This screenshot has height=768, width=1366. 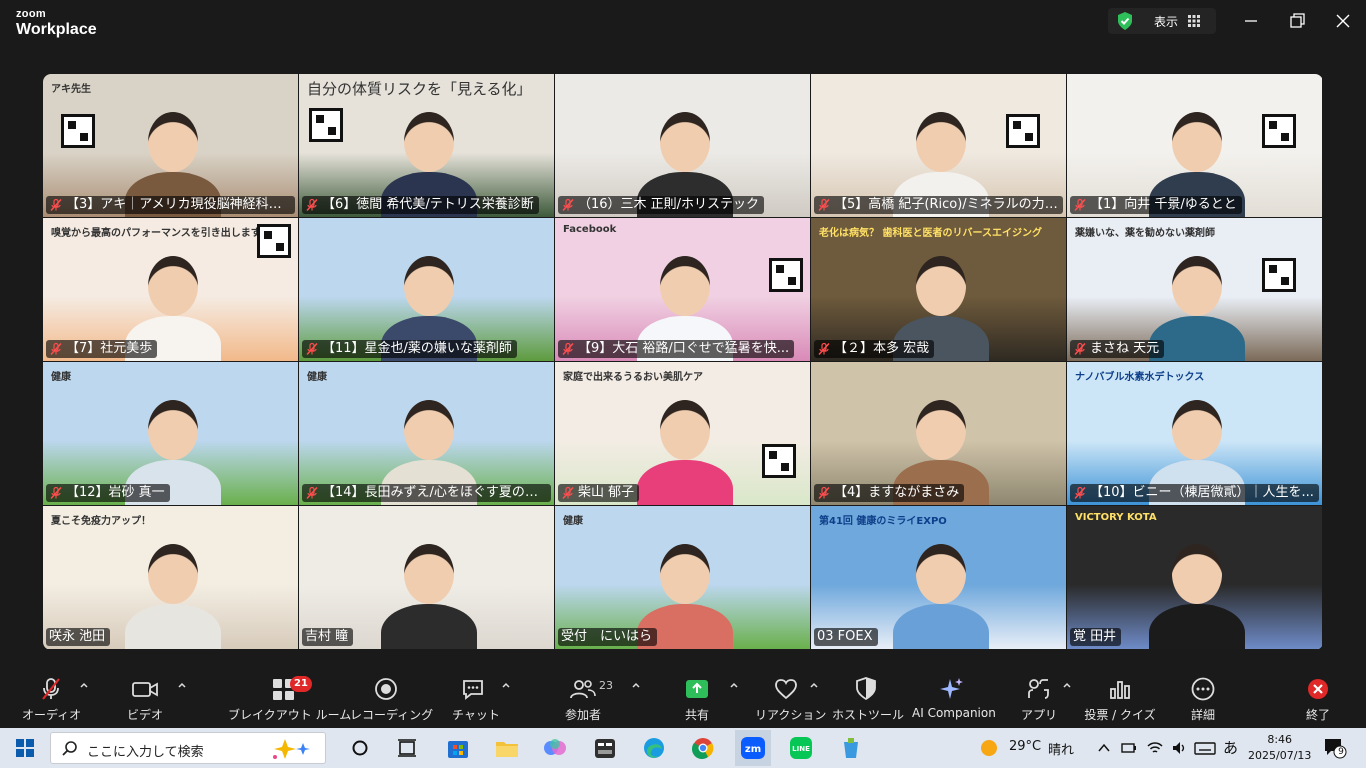 What do you see at coordinates (1120, 690) in the screenshot?
I see `poll-chart-icon` at bounding box center [1120, 690].